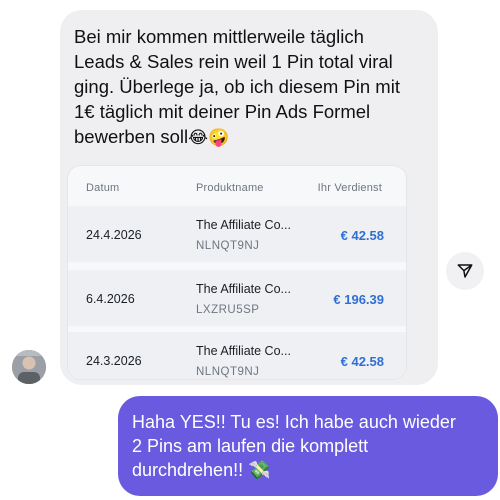 The width and height of the screenshot is (500, 500). I want to click on user-avatar, so click(29, 367).